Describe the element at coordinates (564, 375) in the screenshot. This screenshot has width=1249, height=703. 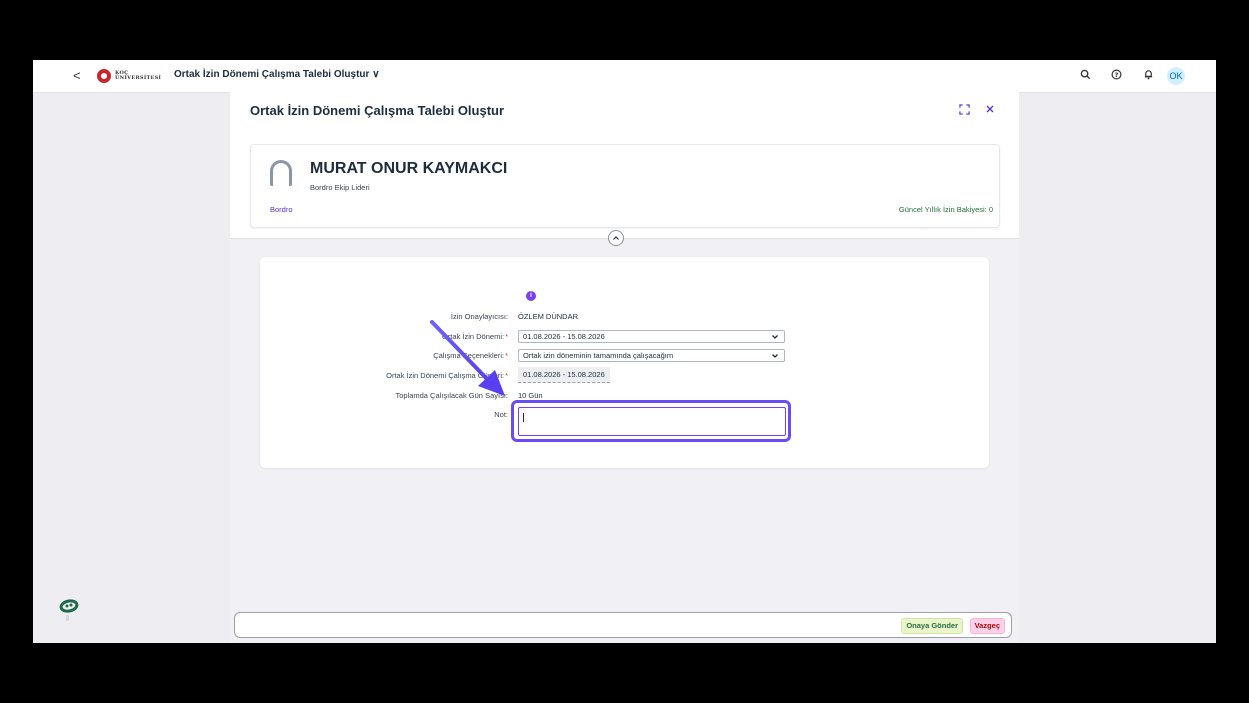
I see `dates-token: 01.08.2026 - 15.08.2026` at that location.